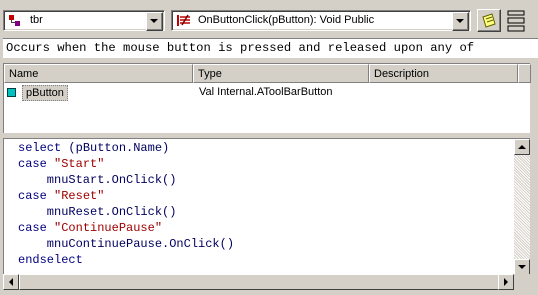  I want to click on panel-layout-icon, so click(516, 21).